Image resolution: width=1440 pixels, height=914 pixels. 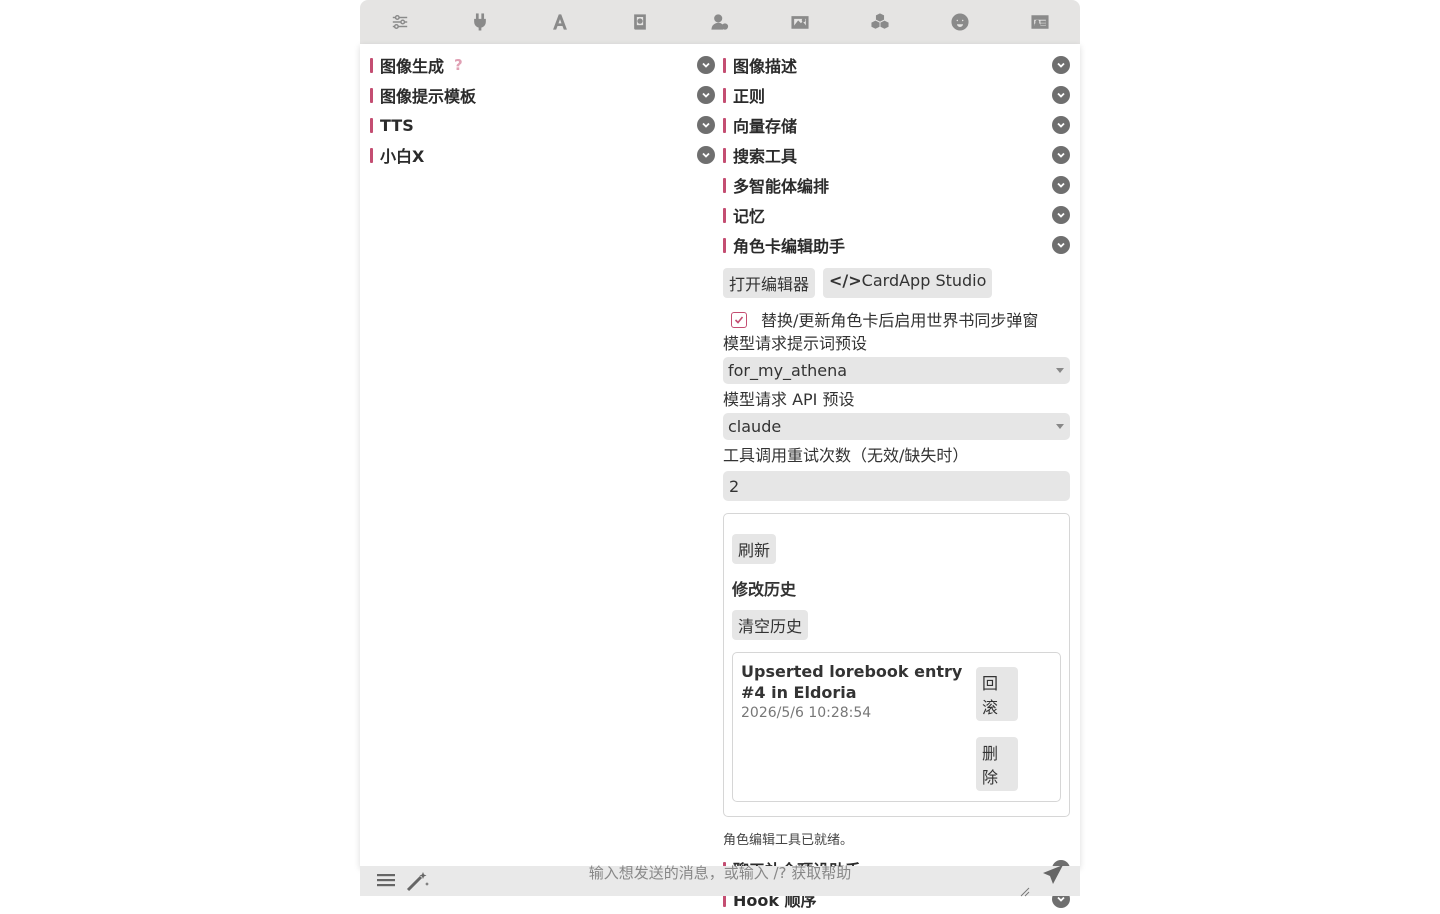 I want to click on sync-popup-checkbox, so click(x=739, y=320).